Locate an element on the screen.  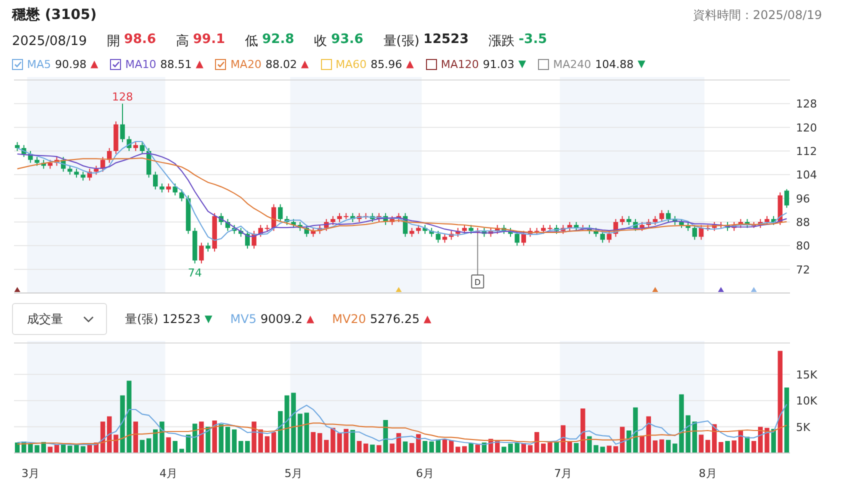
volume-stat-label: MV5 is located at coordinates (243, 319).